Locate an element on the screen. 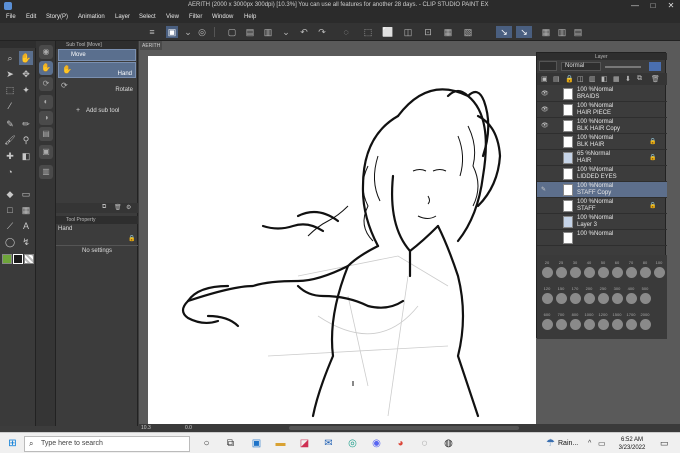 The width and height of the screenshot is (680, 453). layer-row: 👁 100 %Normal BRAIDS is located at coordinates (602, 94).